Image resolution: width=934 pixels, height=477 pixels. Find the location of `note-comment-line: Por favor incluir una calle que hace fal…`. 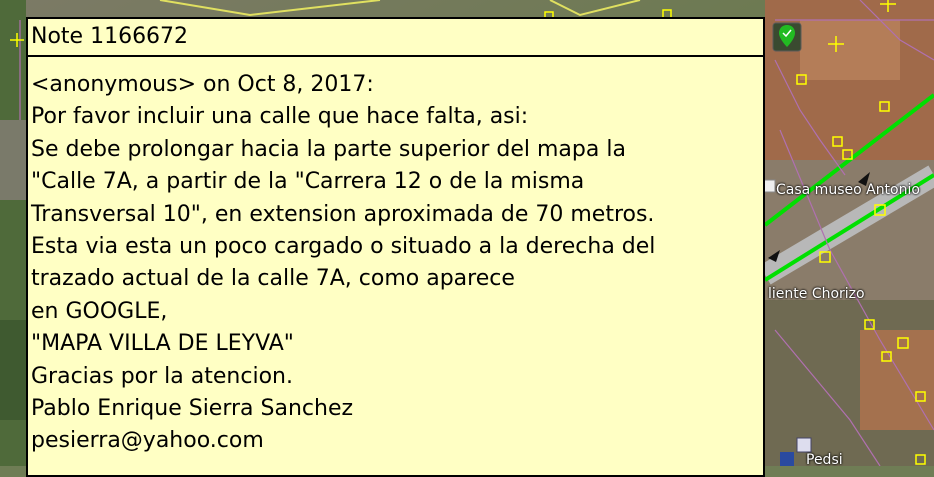

note-comment-line: Por favor incluir una calle que hace fal… is located at coordinates (280, 117).